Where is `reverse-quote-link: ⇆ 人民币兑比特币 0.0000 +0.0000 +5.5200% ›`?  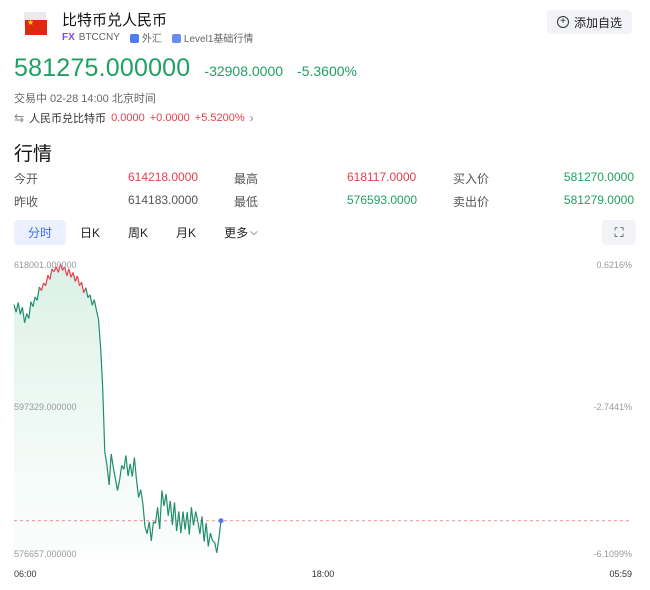 reverse-quote-link: ⇆ 人民币兑比特币 0.0000 +0.0000 +5.5200% › is located at coordinates (134, 118).